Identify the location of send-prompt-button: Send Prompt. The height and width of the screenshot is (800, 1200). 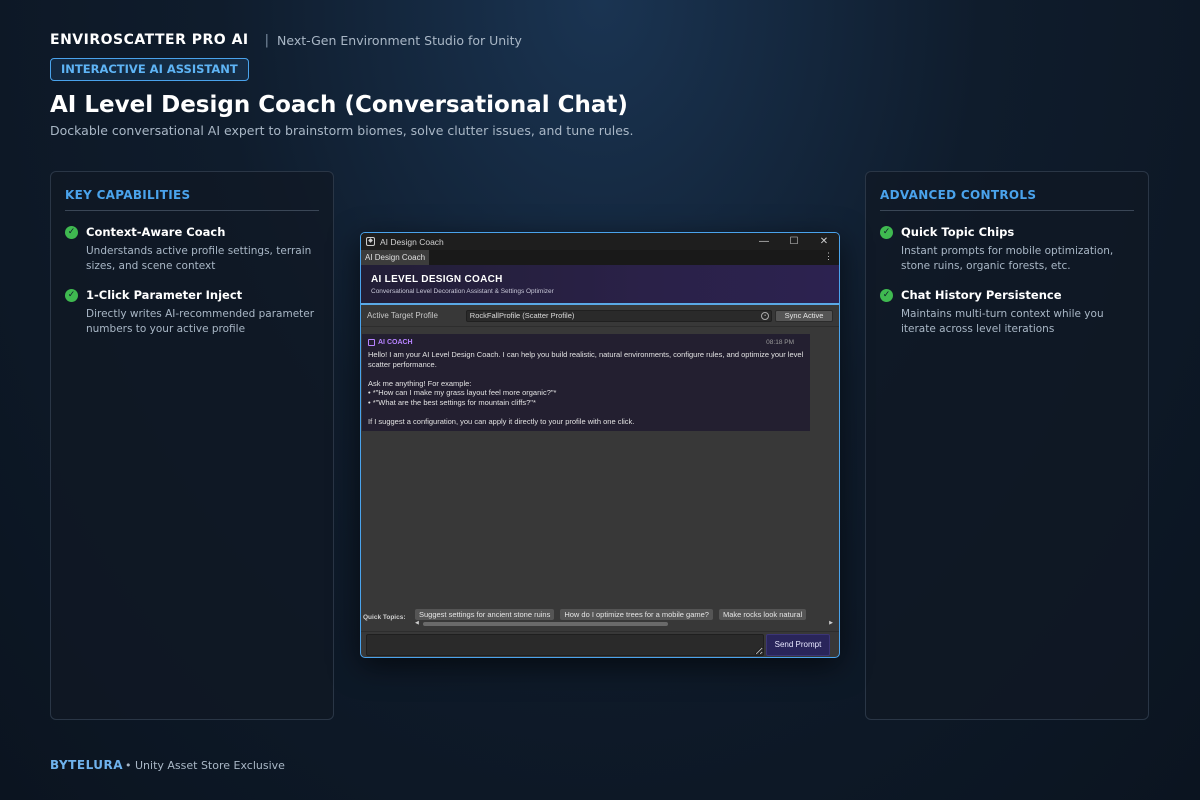
(798, 644).